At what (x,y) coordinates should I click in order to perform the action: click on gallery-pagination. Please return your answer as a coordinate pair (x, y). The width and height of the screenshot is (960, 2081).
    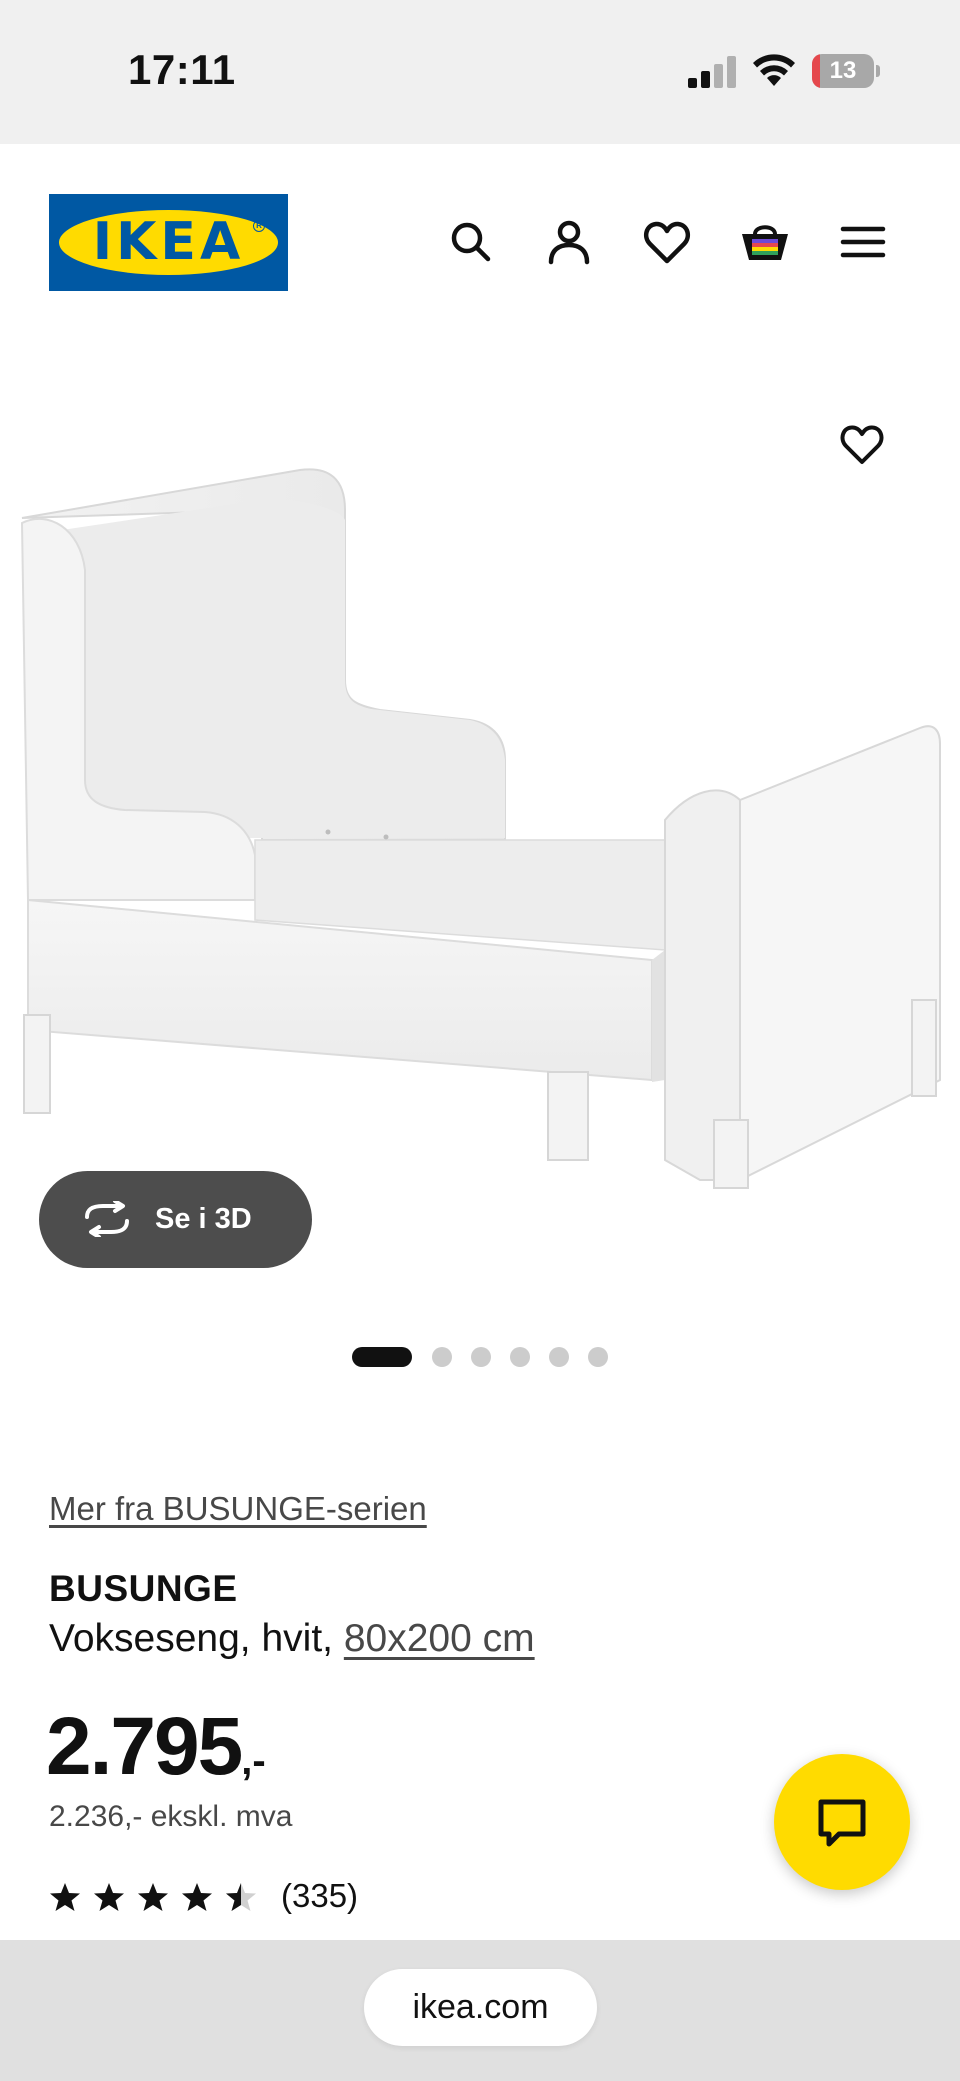
    Looking at the image, I should click on (482, 1357).